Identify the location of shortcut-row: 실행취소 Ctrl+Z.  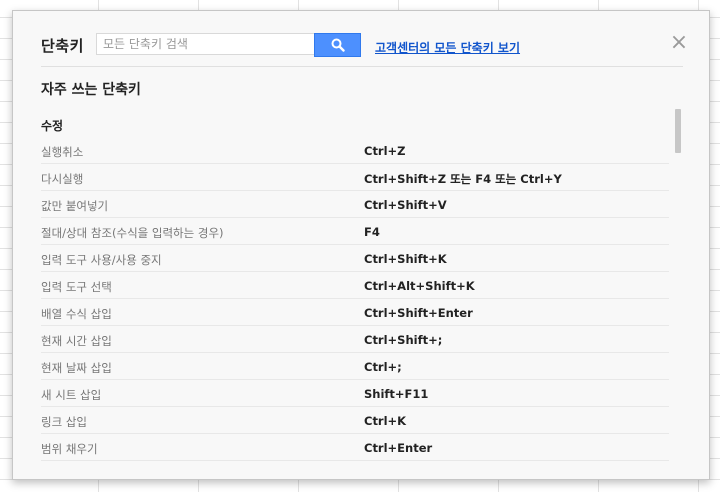
(355, 150).